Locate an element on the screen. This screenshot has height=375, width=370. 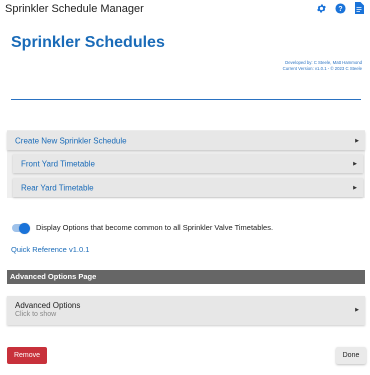
create-schedule-row: Create New Sprinkler Schedule ▶ is located at coordinates (186, 140).